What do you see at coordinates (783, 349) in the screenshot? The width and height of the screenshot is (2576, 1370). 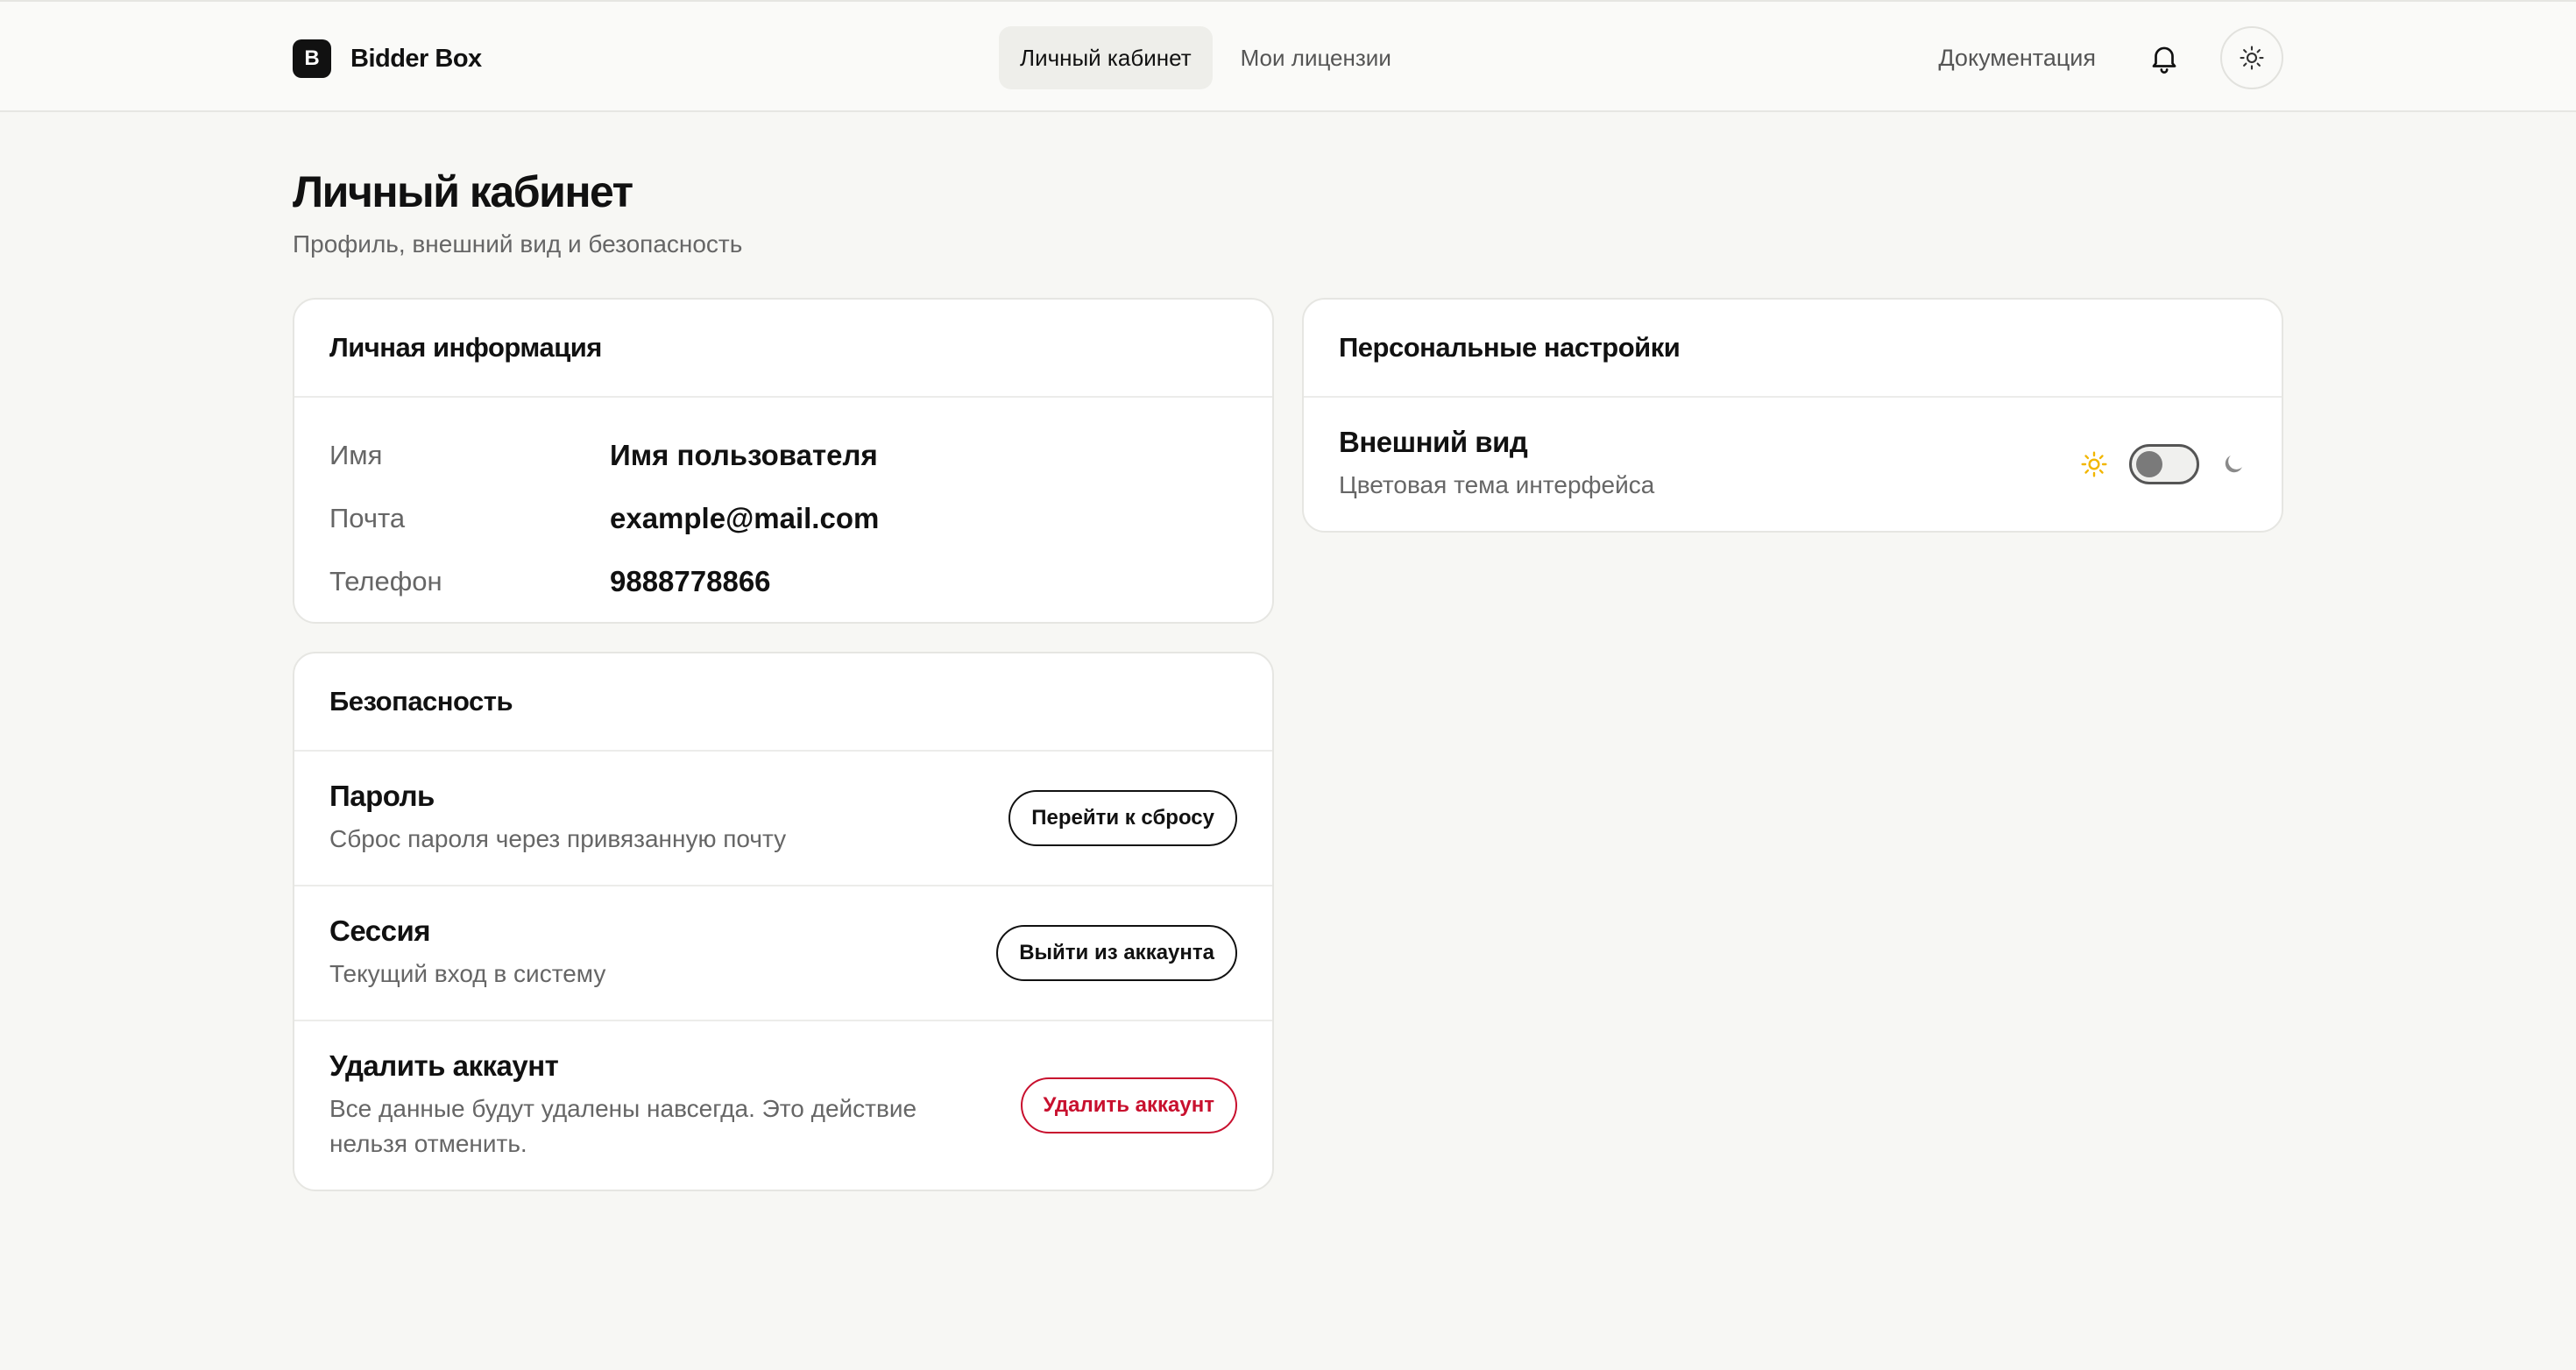 I see `personal-info-title: Личная информация` at bounding box center [783, 349].